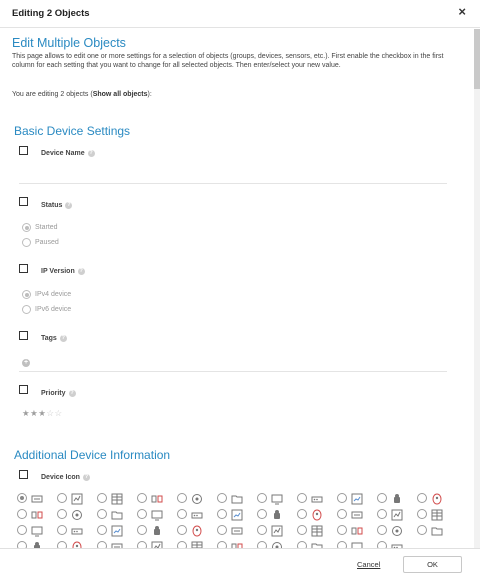 The image size is (480, 578). I want to click on priority-checkbox, so click(23, 389).